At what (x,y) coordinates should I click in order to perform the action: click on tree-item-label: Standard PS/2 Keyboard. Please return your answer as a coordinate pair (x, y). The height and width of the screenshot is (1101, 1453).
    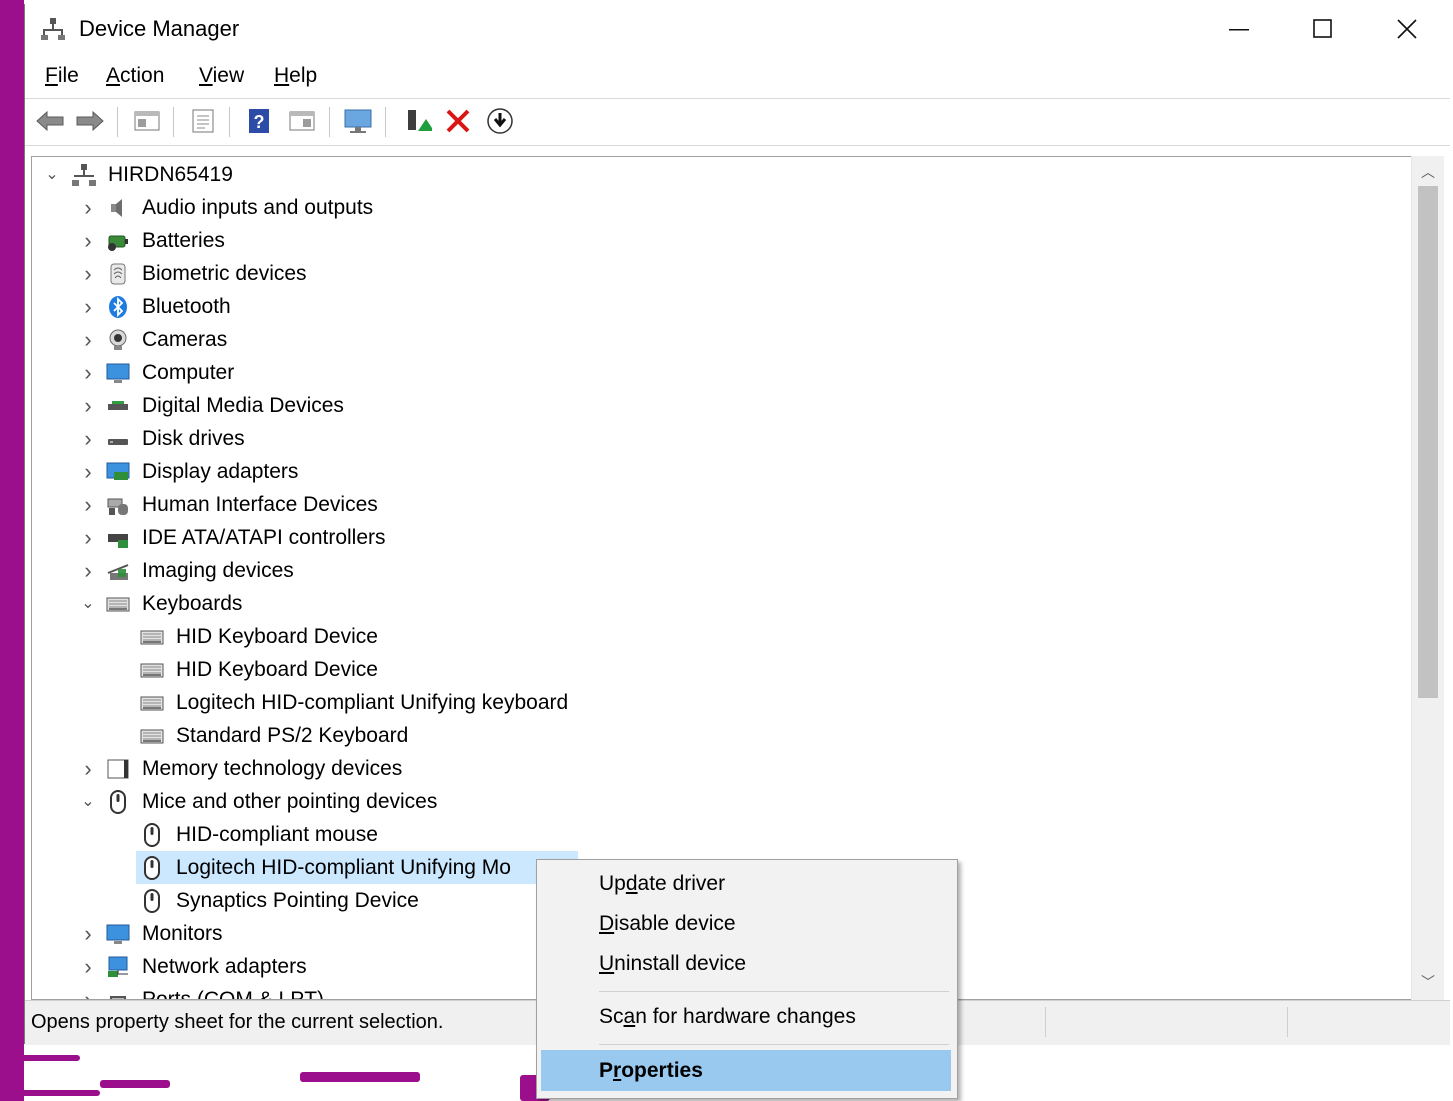
    Looking at the image, I should click on (292, 735).